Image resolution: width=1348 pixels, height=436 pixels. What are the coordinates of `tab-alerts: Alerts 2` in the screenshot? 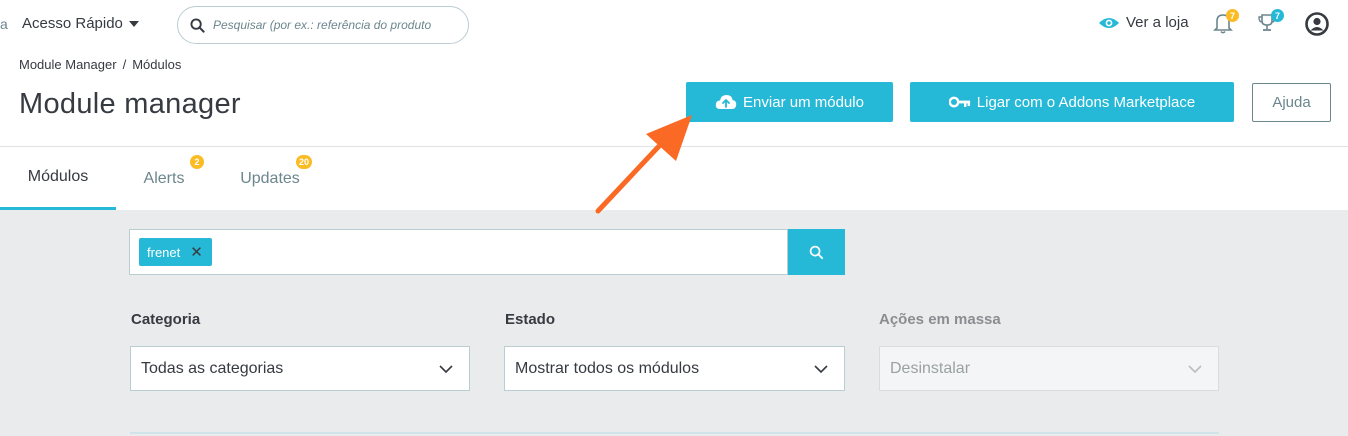 It's located at (166, 178).